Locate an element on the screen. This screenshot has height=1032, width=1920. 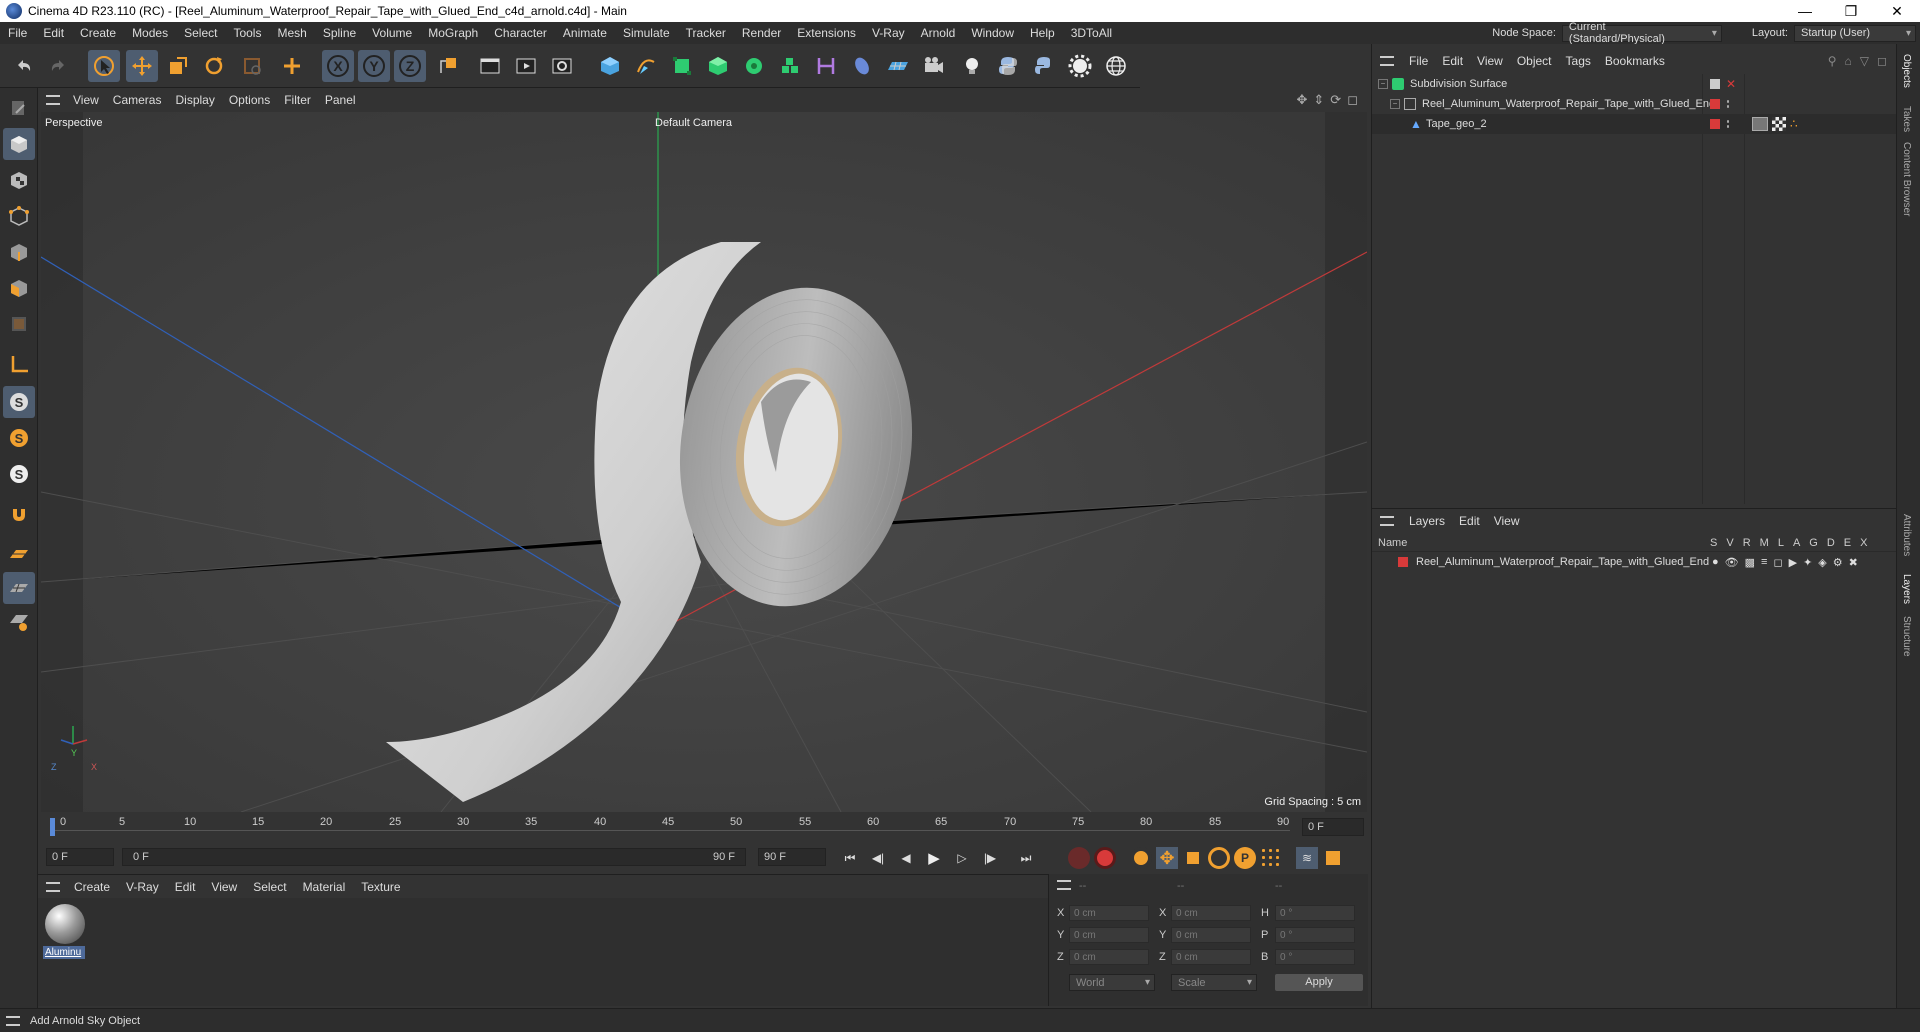
layout-select: Startup (User) is located at coordinates (1855, 33).